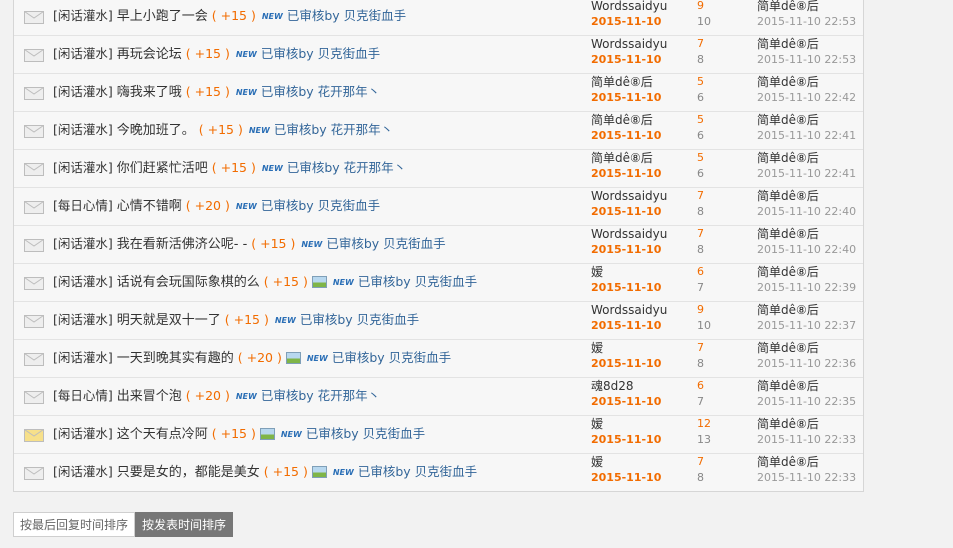  I want to click on sort-by-last-reply-button: 按最后回复时间排序, so click(74, 524).